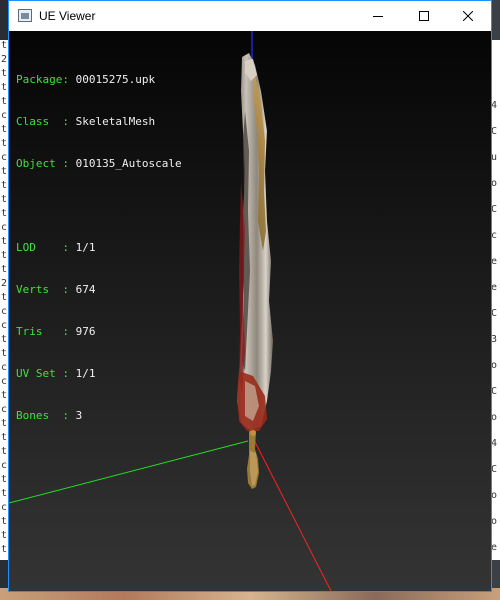 The height and width of the screenshot is (600, 500). I want to click on maximize-button, so click(424, 16).